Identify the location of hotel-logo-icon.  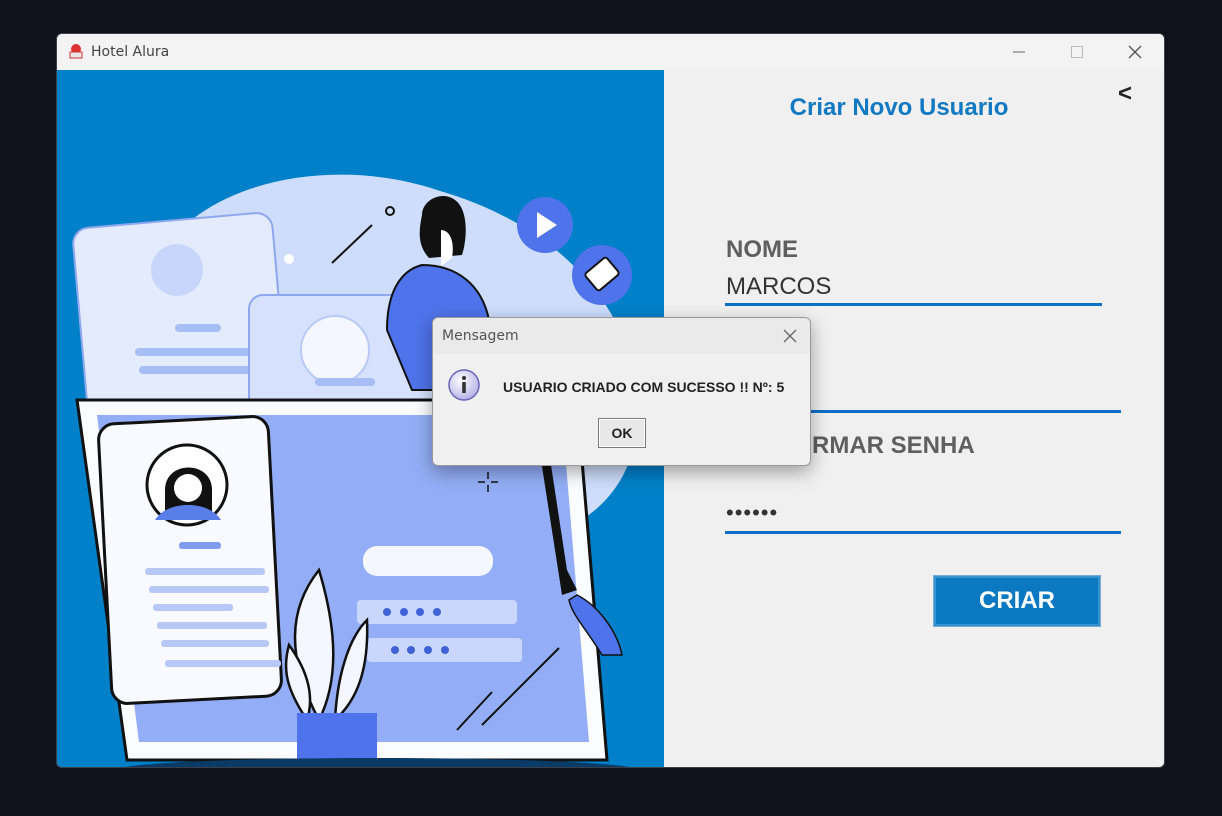
(76, 51).